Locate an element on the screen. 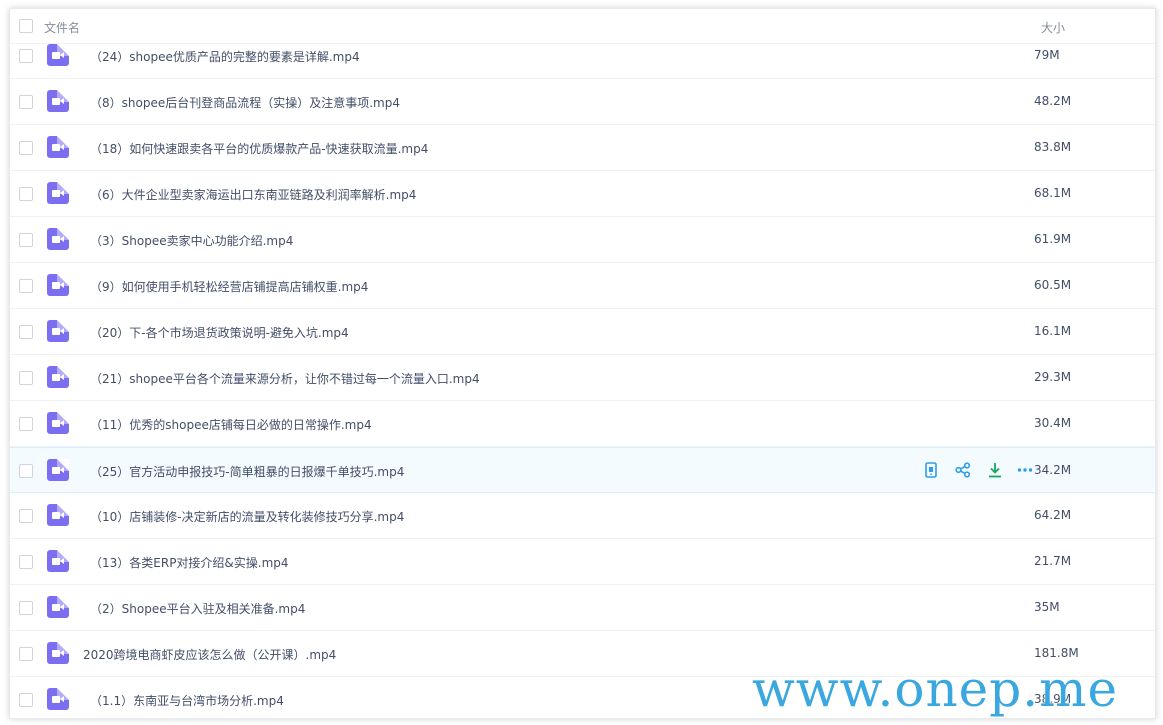 This screenshot has width=1163, height=725. file-name: （8）shopee后台刊登商品流程（实操）及注意事项.mp4 is located at coordinates (245, 102).